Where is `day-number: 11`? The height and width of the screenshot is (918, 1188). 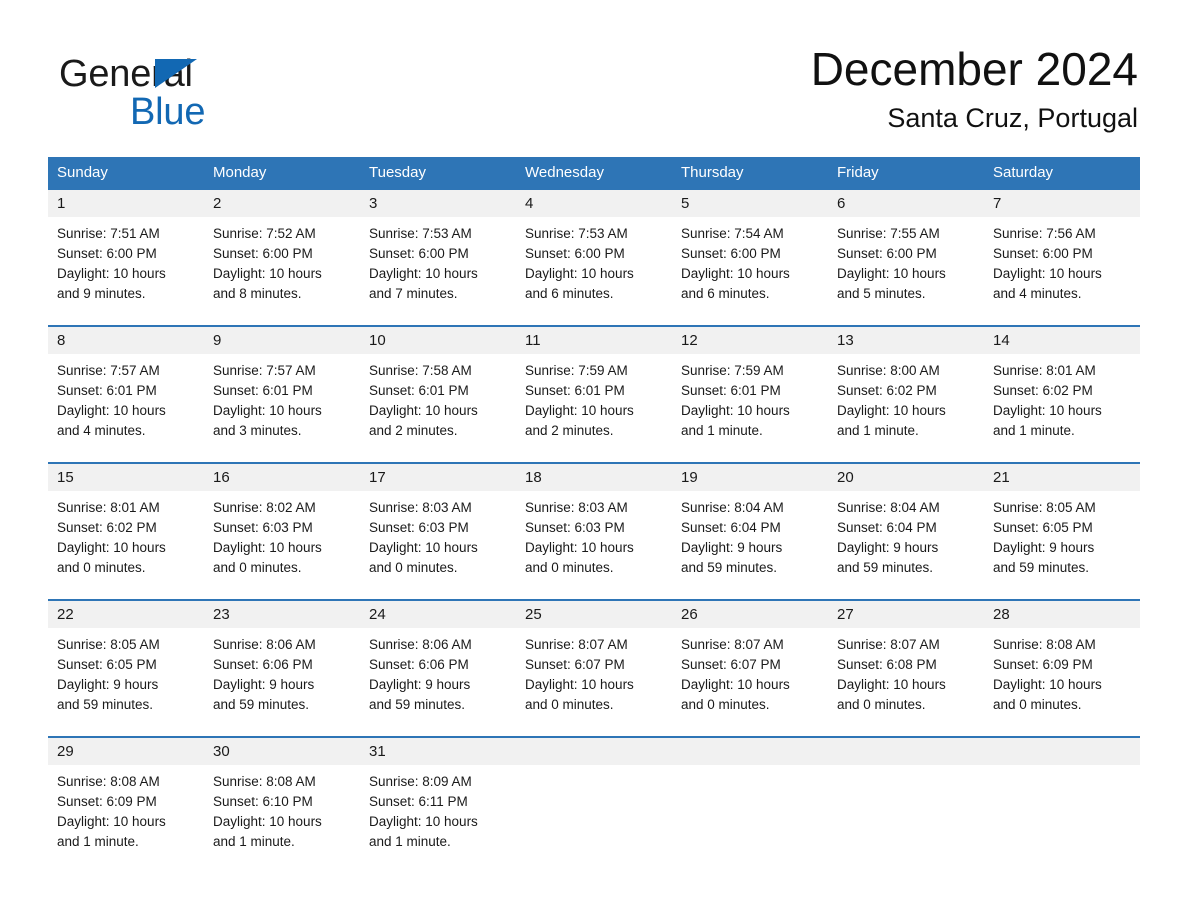
day-number: 11 is located at coordinates (594, 340).